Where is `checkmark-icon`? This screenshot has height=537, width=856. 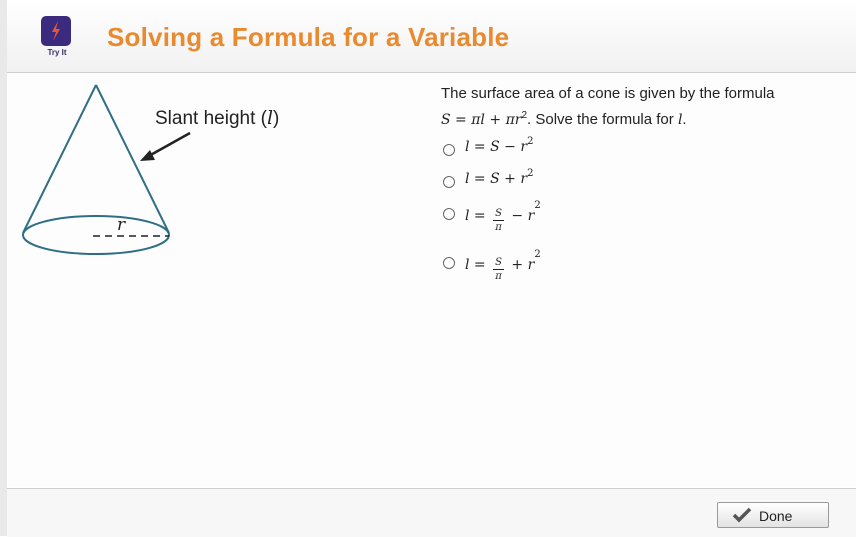
checkmark-icon is located at coordinates (742, 515).